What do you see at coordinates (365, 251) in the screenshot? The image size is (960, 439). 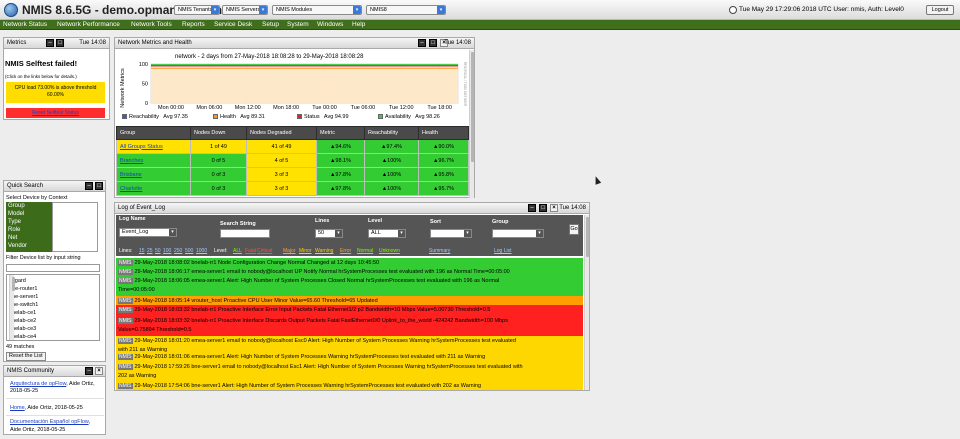 I see `level-link-normal: Normal` at bounding box center [365, 251].